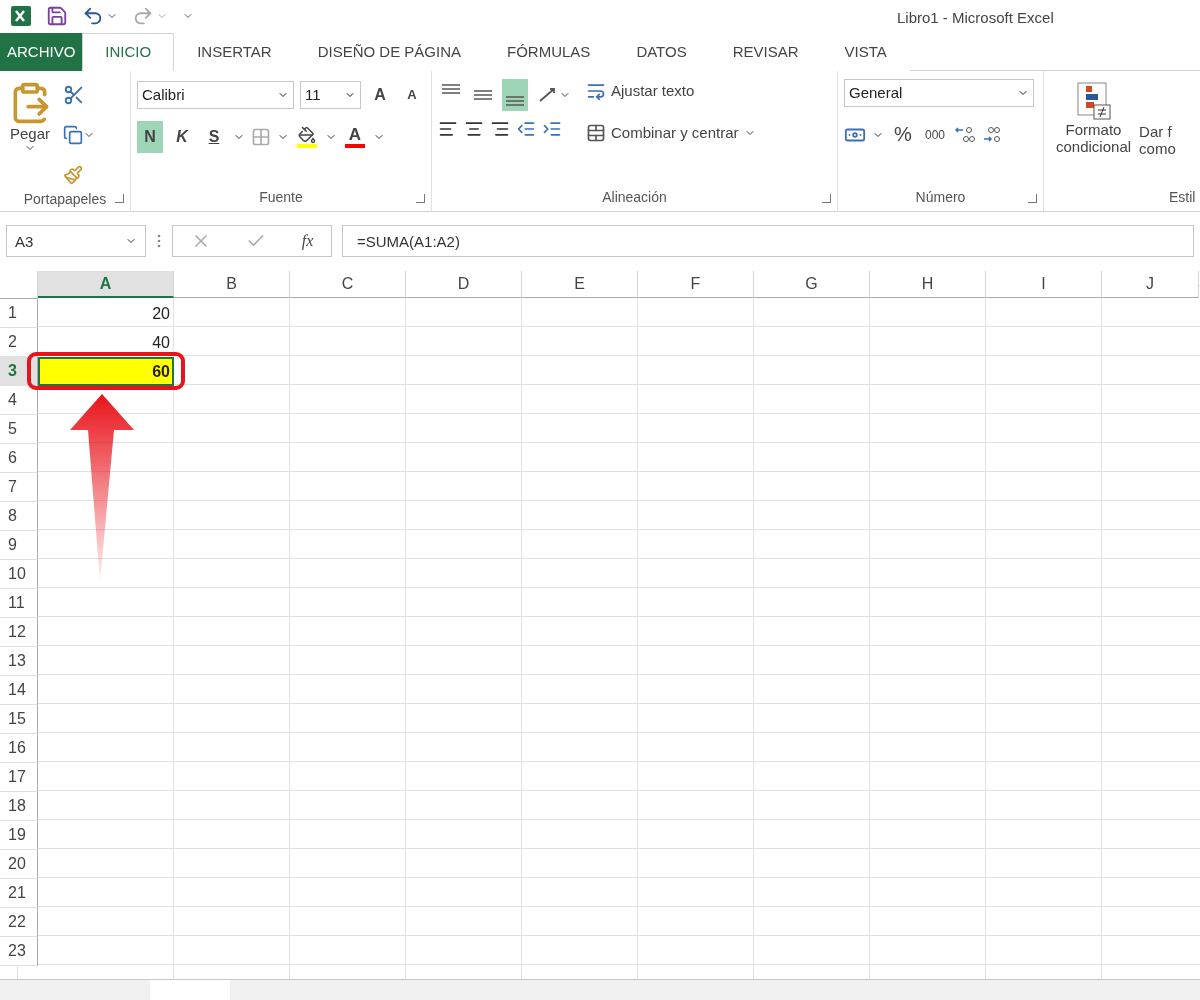 The width and height of the screenshot is (1200, 1000). What do you see at coordinates (19, 719) in the screenshot?
I see `row-header: 15` at bounding box center [19, 719].